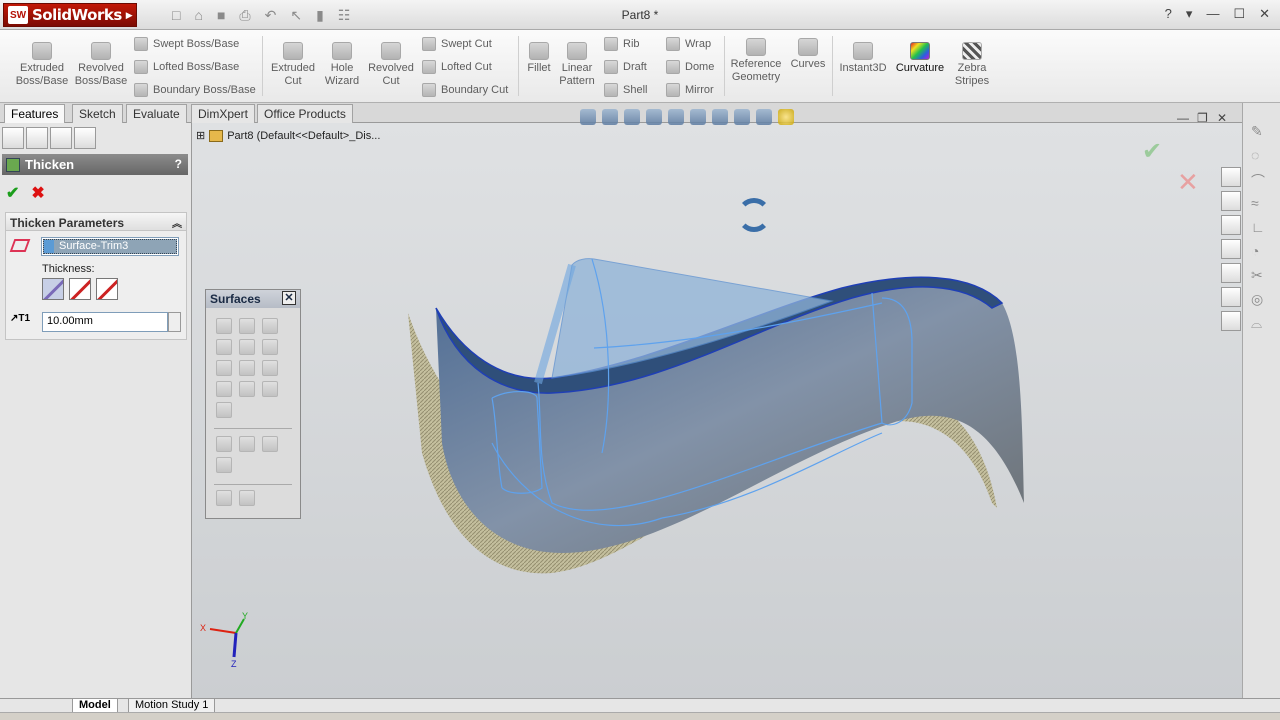 The width and height of the screenshot is (1280, 720). I want to click on ruled-surface-icon, so click(270, 368).